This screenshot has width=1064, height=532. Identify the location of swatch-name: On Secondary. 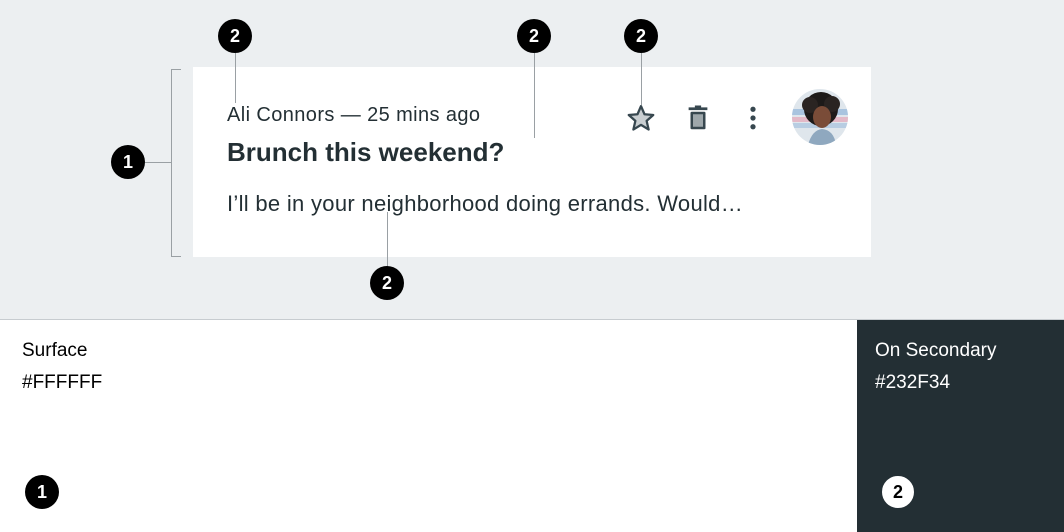
(936, 350).